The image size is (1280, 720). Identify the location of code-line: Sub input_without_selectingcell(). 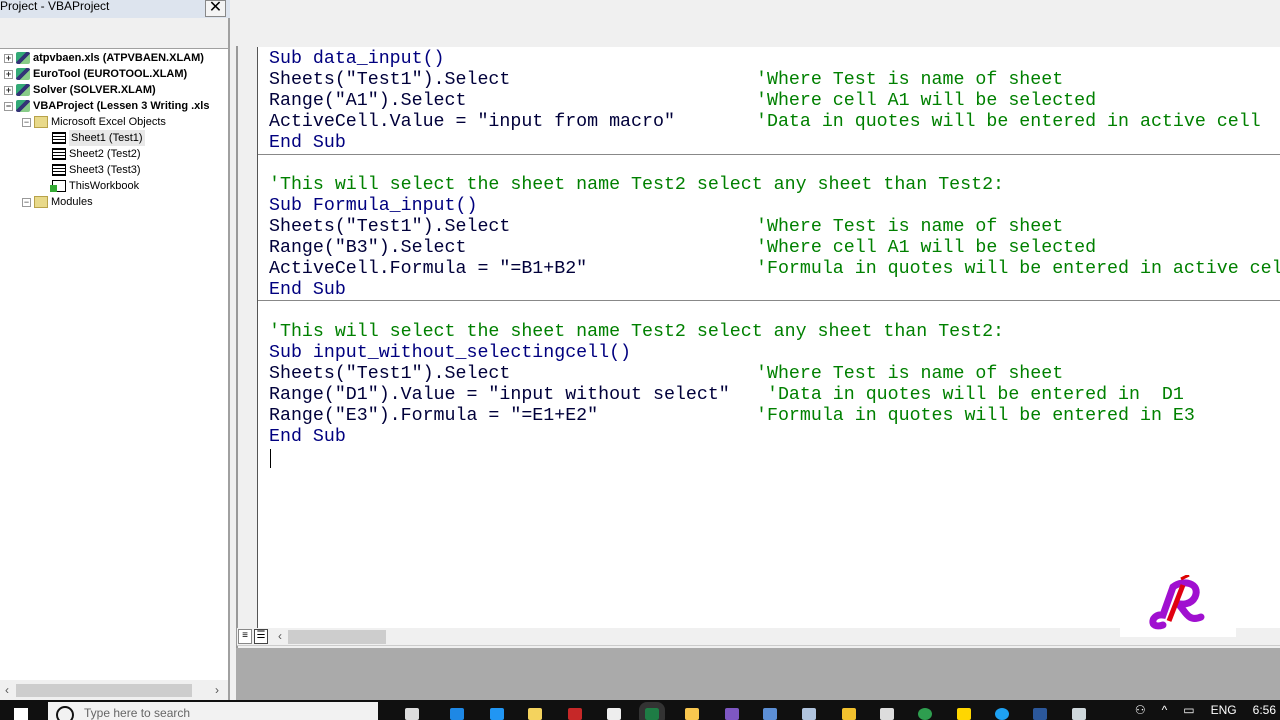
(450, 353).